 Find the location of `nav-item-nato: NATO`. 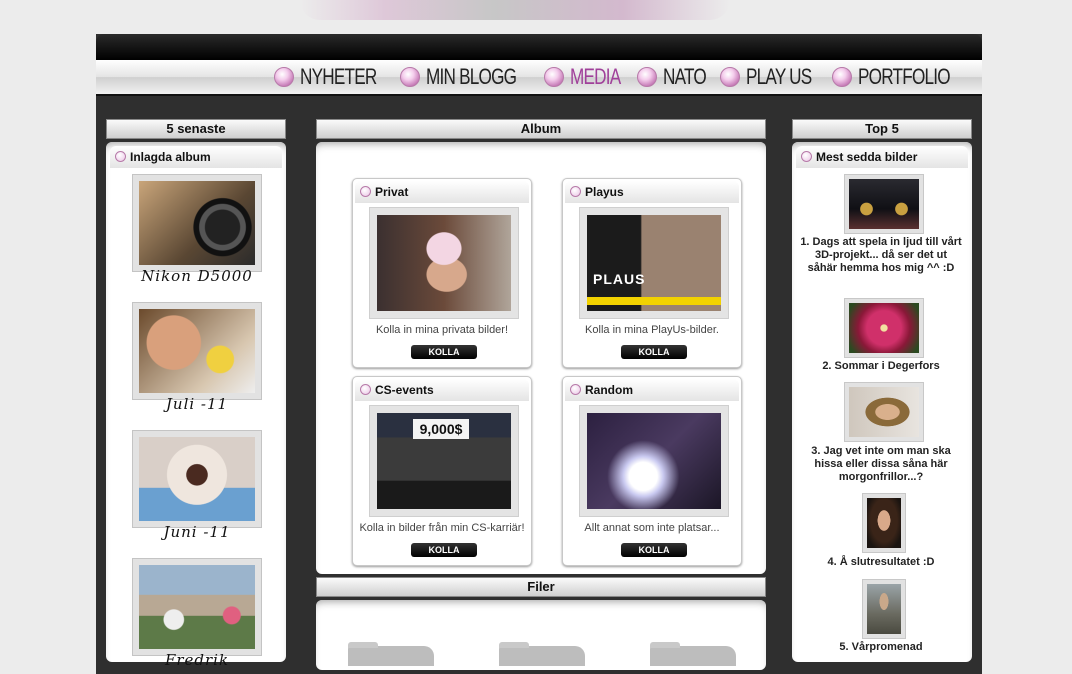

nav-item-nato: NATO is located at coordinates (671, 77).